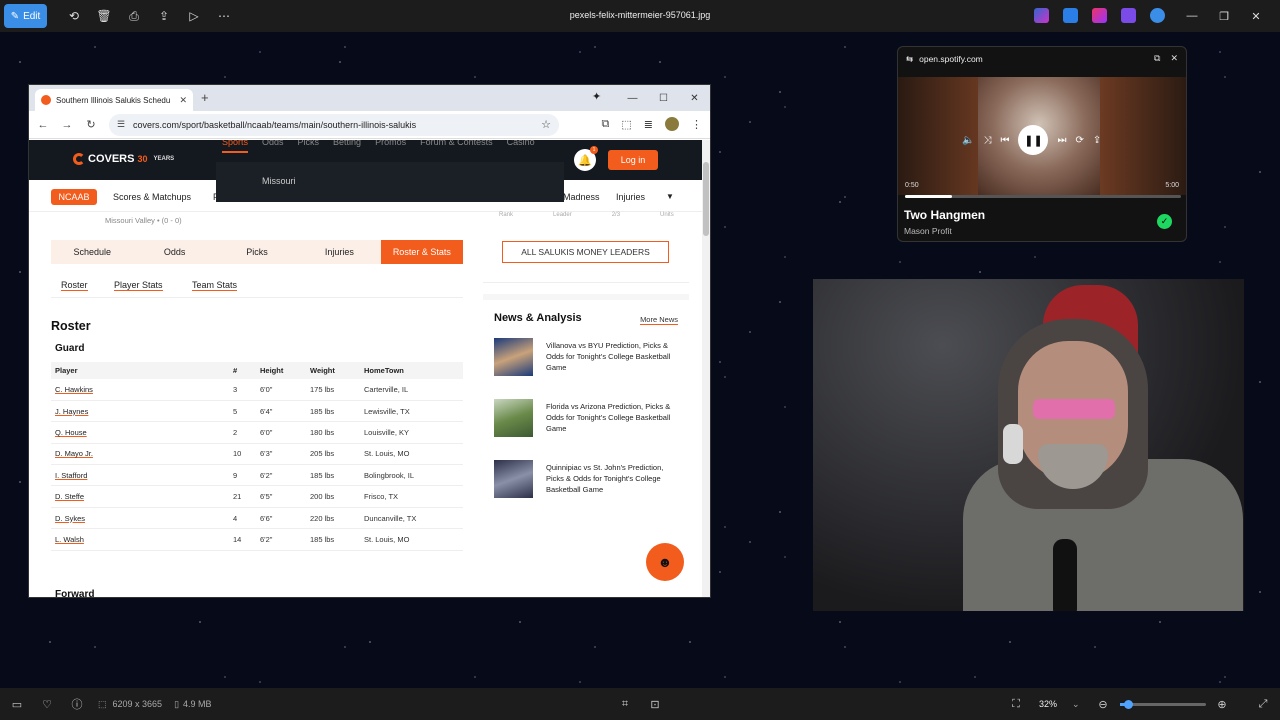 The height and width of the screenshot is (720, 1280). I want to click on bookmark-star-icon: ☆, so click(546, 124).